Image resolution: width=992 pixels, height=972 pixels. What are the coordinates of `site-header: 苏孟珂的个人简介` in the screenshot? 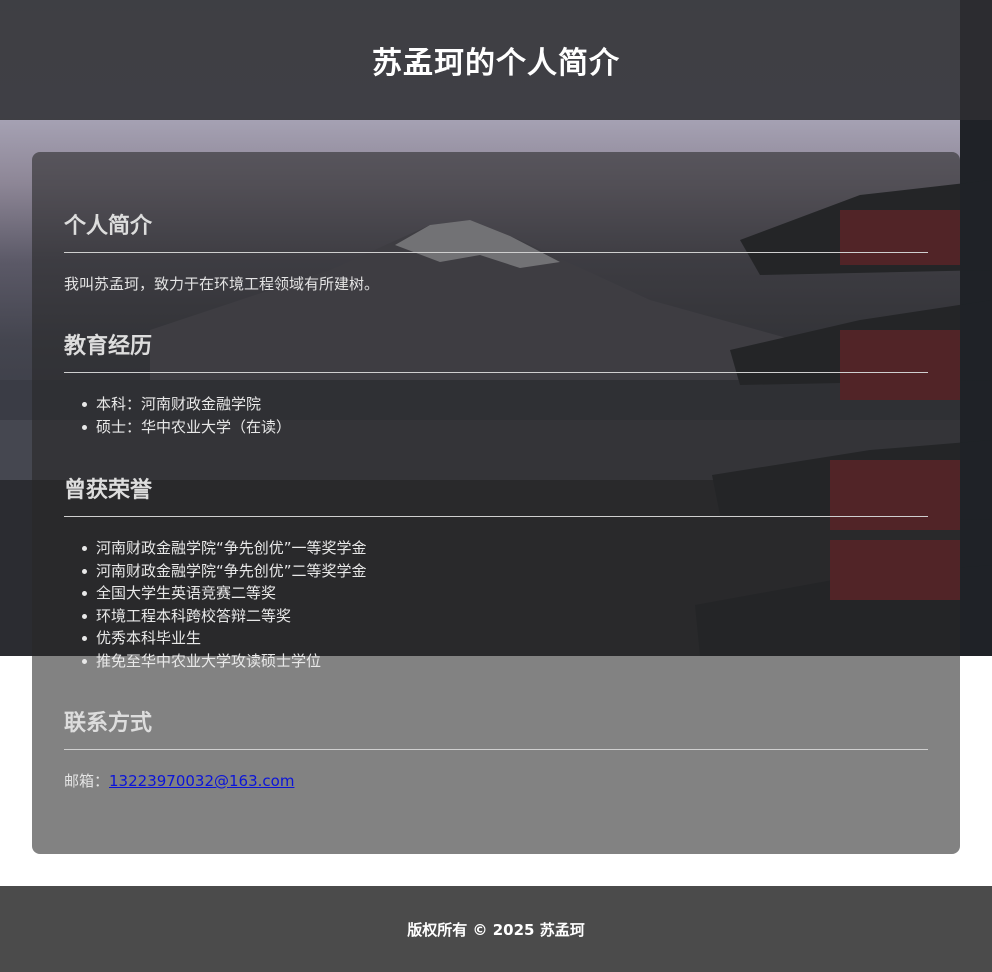 It's located at (496, 60).